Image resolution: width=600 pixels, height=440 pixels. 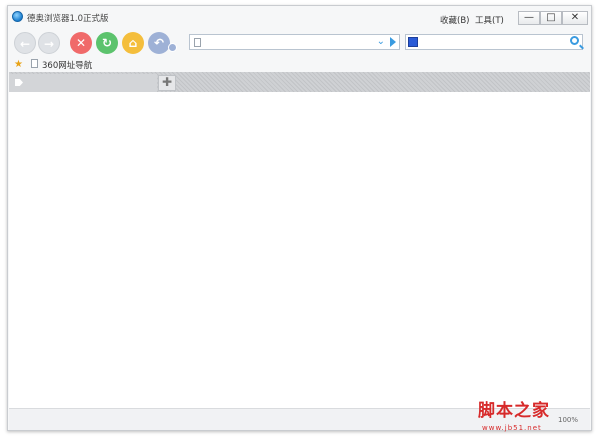 What do you see at coordinates (68, 19) in the screenshot?
I see `window-title: 德奥浏览器1.0正式版` at bounding box center [68, 19].